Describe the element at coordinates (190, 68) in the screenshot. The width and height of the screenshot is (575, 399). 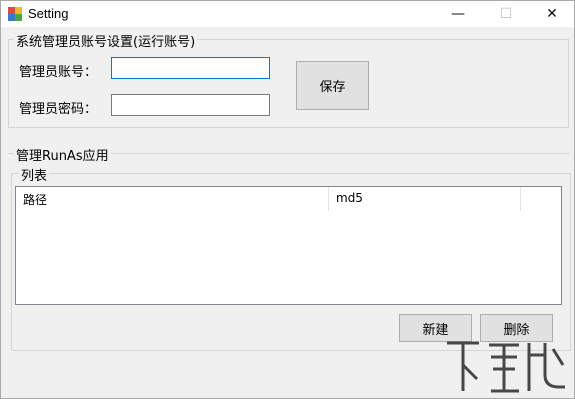
I see `account-input` at that location.